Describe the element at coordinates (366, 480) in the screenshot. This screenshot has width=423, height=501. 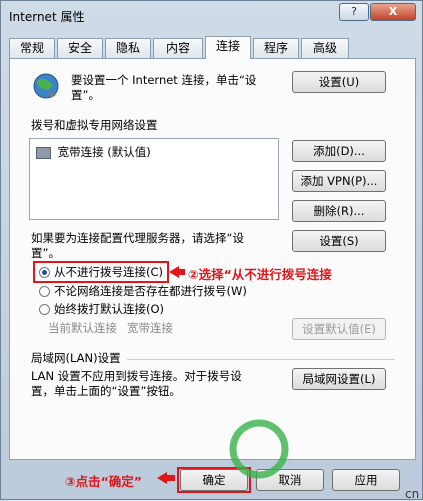
I see `apply-button: 应用` at that location.